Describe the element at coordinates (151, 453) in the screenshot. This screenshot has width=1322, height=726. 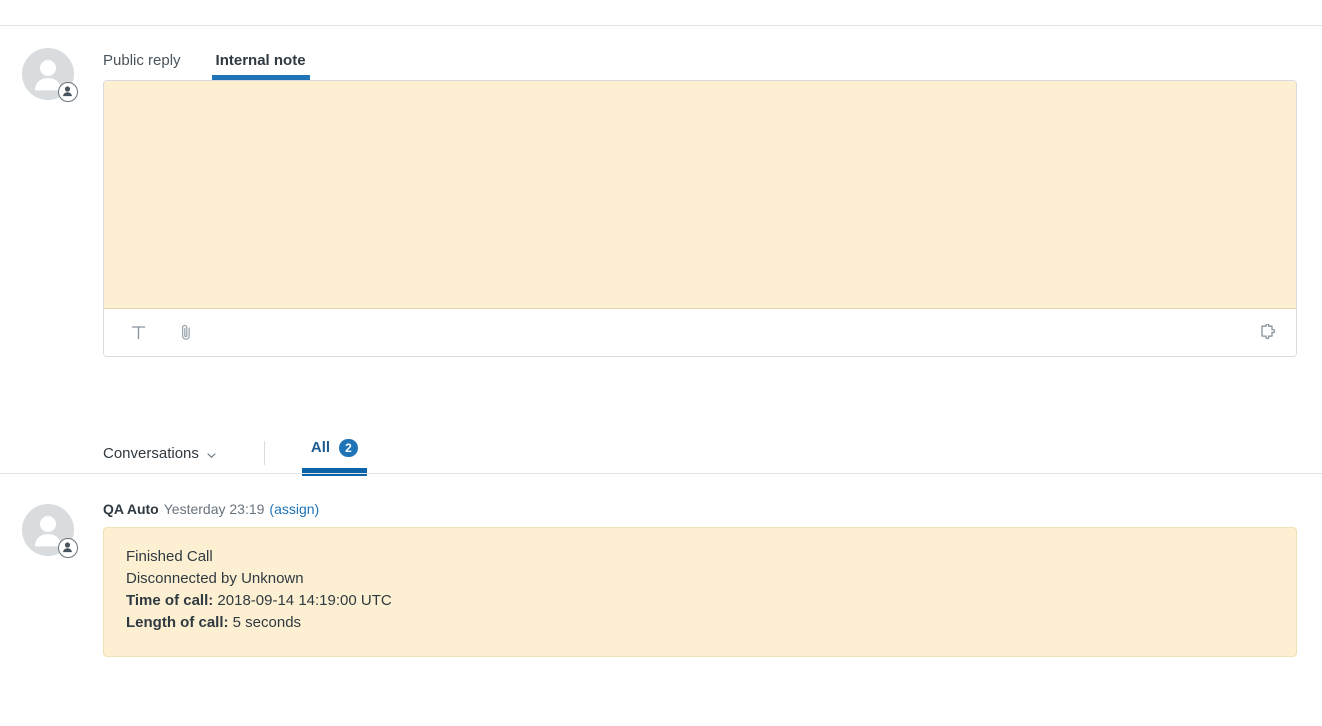
I see `conversations-filter-label: Conversations` at that location.